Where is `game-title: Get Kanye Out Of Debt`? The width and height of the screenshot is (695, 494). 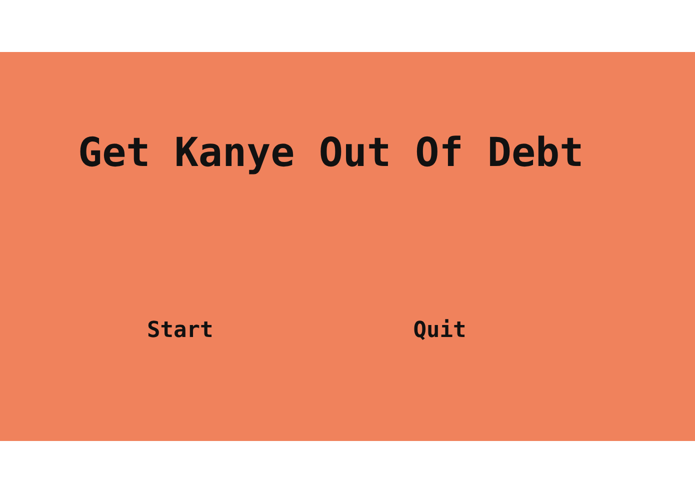
game-title: Get Kanye Out Of Debt is located at coordinates (331, 153).